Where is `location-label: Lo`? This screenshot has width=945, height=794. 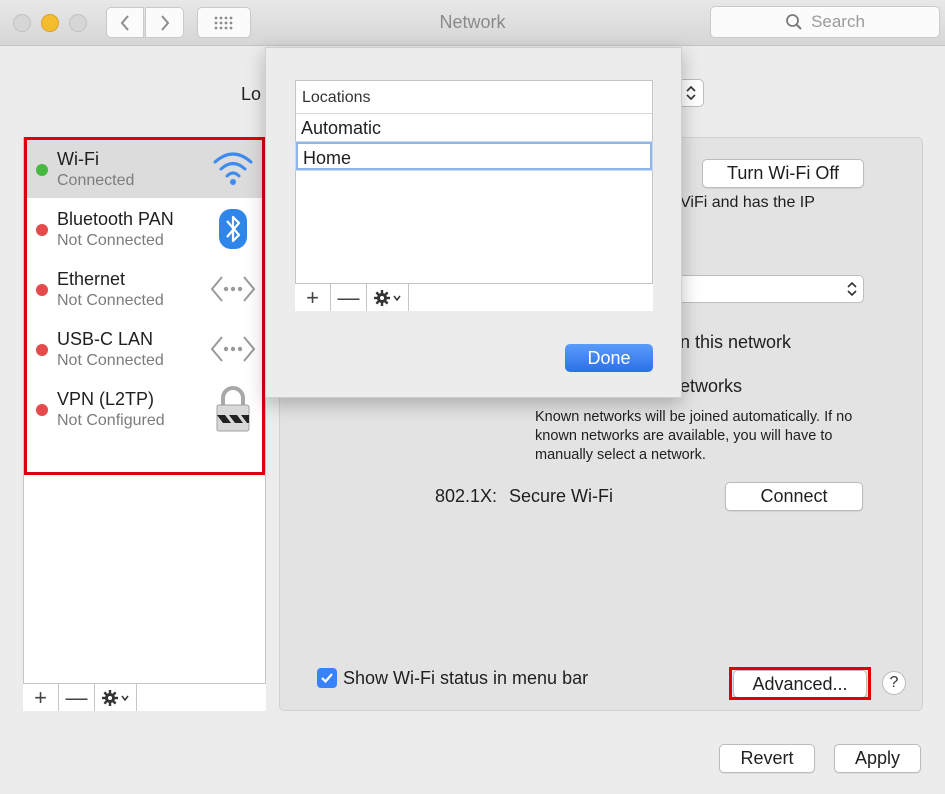 location-label: Lo is located at coordinates (251, 94).